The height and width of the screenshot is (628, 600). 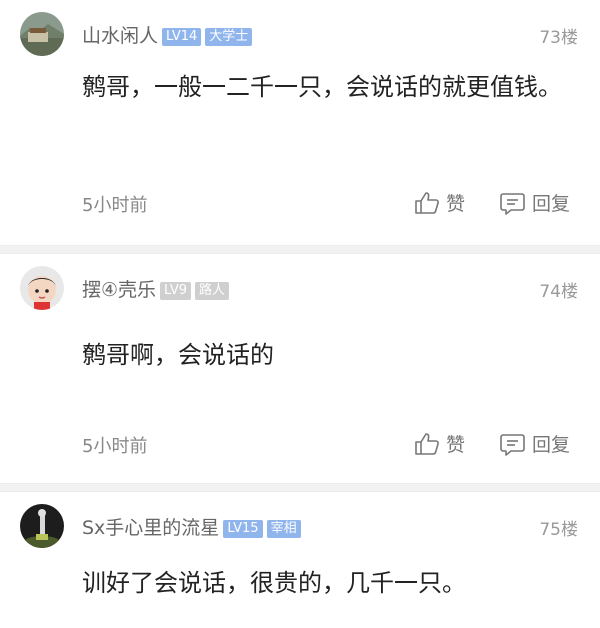 What do you see at coordinates (178, 355) in the screenshot?
I see `comment-text: 鹩哥啊，会说话的` at bounding box center [178, 355].